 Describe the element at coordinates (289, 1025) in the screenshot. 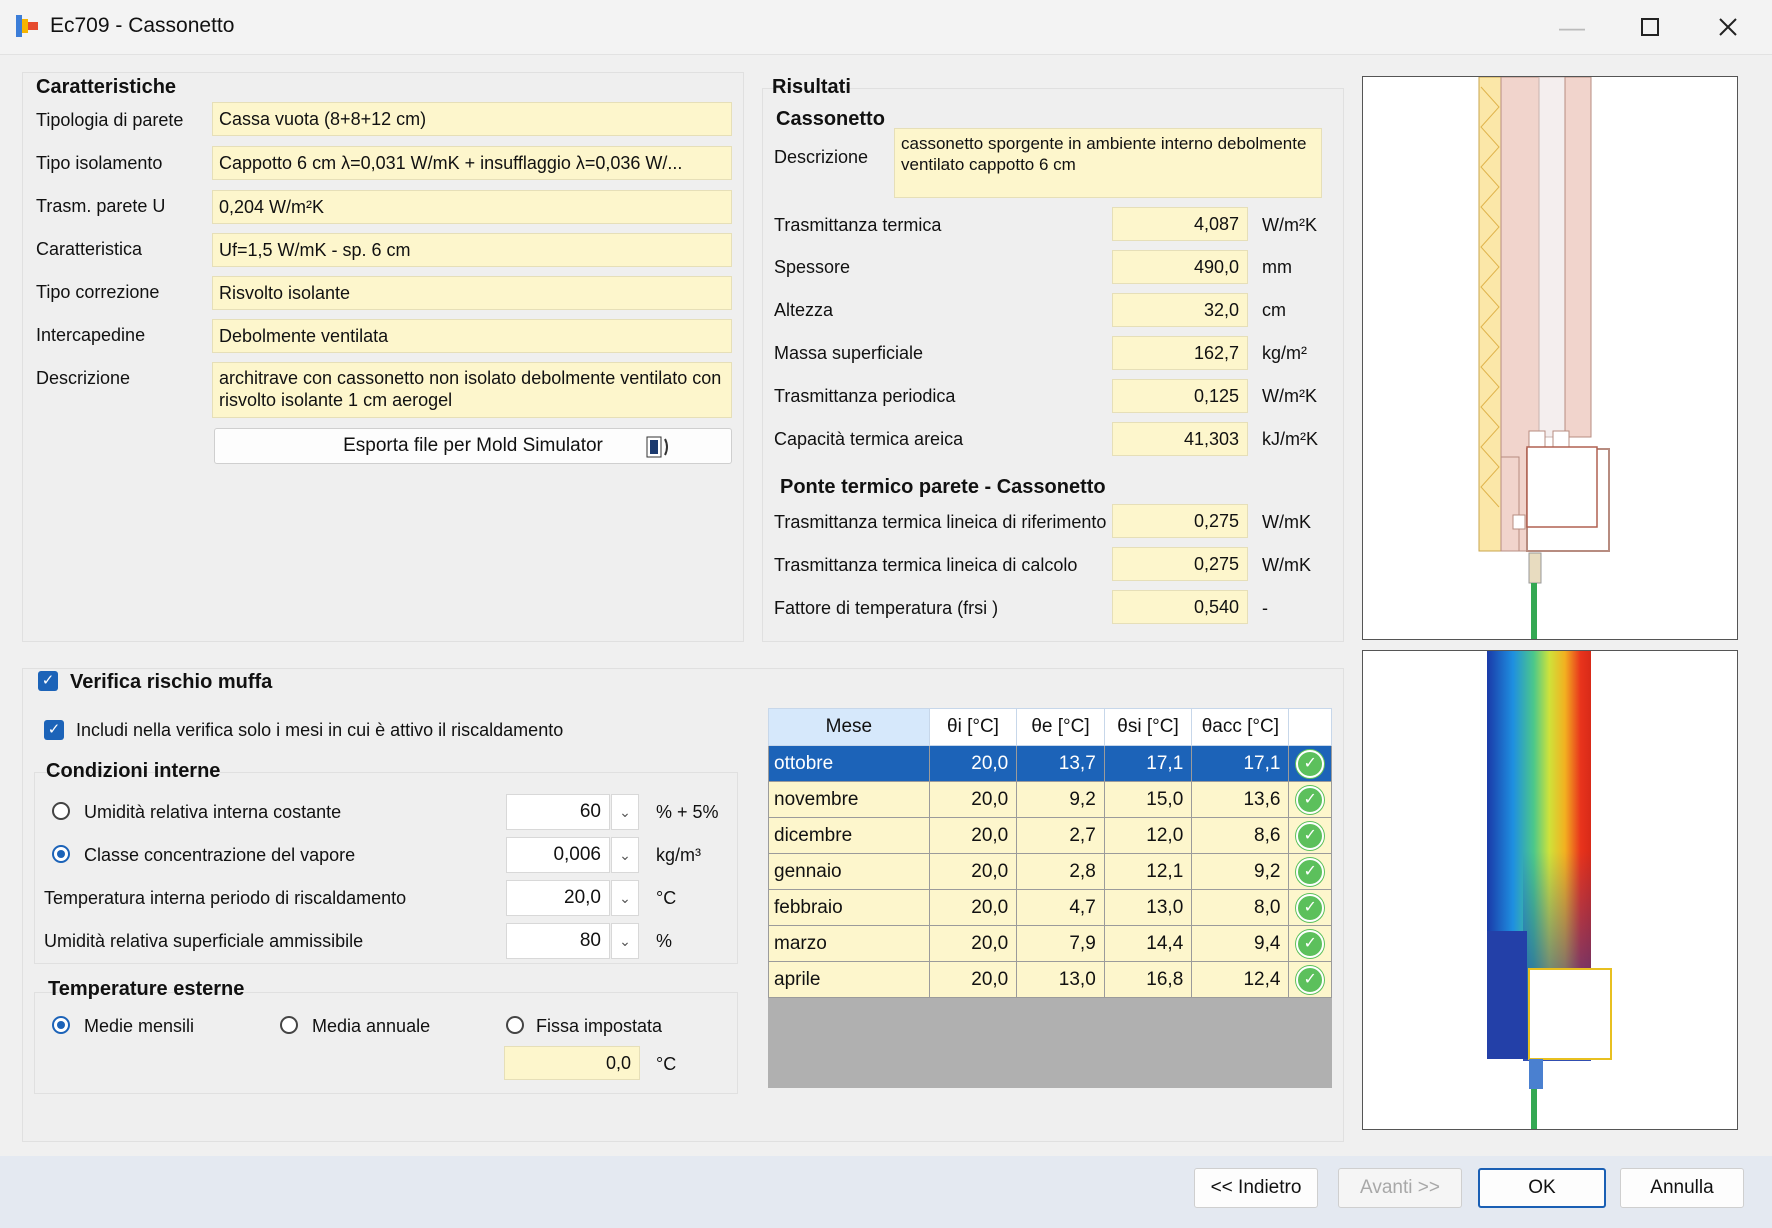

I see `media-annuale-radio` at that location.